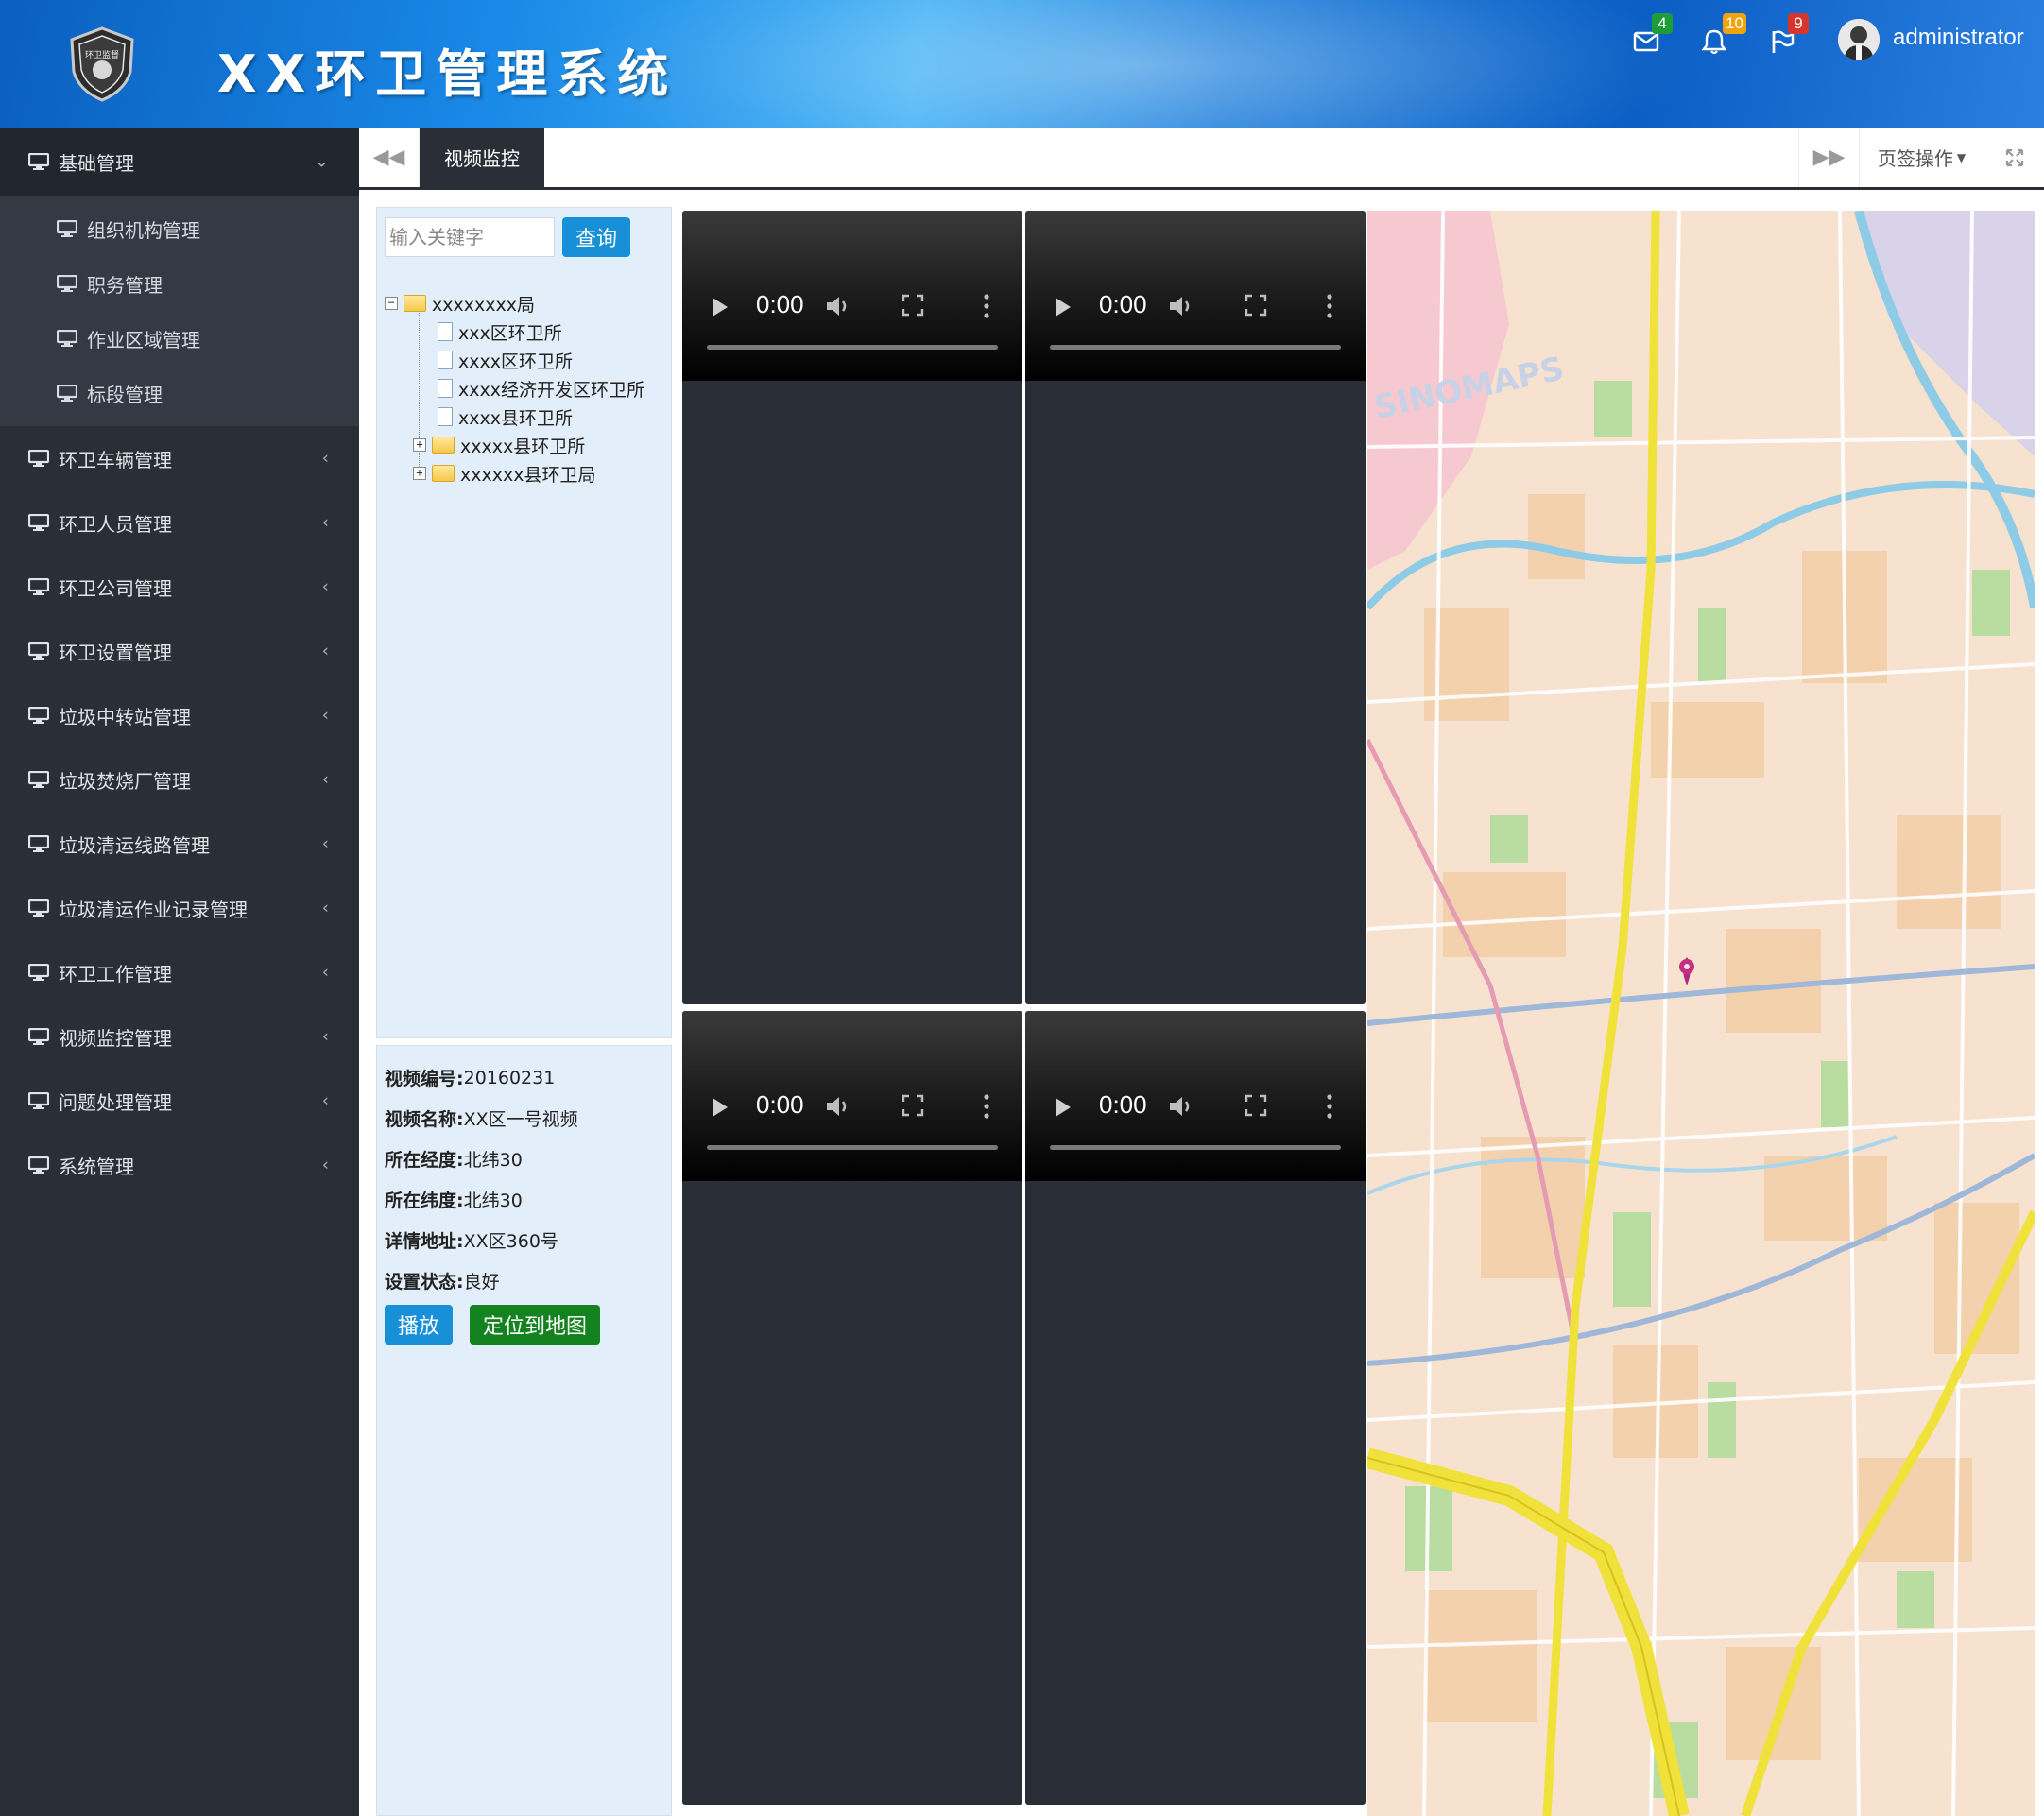  I want to click on sidebar-item-company: 环卫公司管理 ‹, so click(179, 587).